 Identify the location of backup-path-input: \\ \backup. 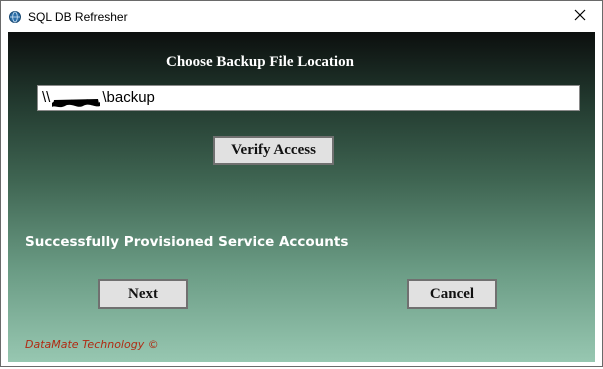
(308, 98).